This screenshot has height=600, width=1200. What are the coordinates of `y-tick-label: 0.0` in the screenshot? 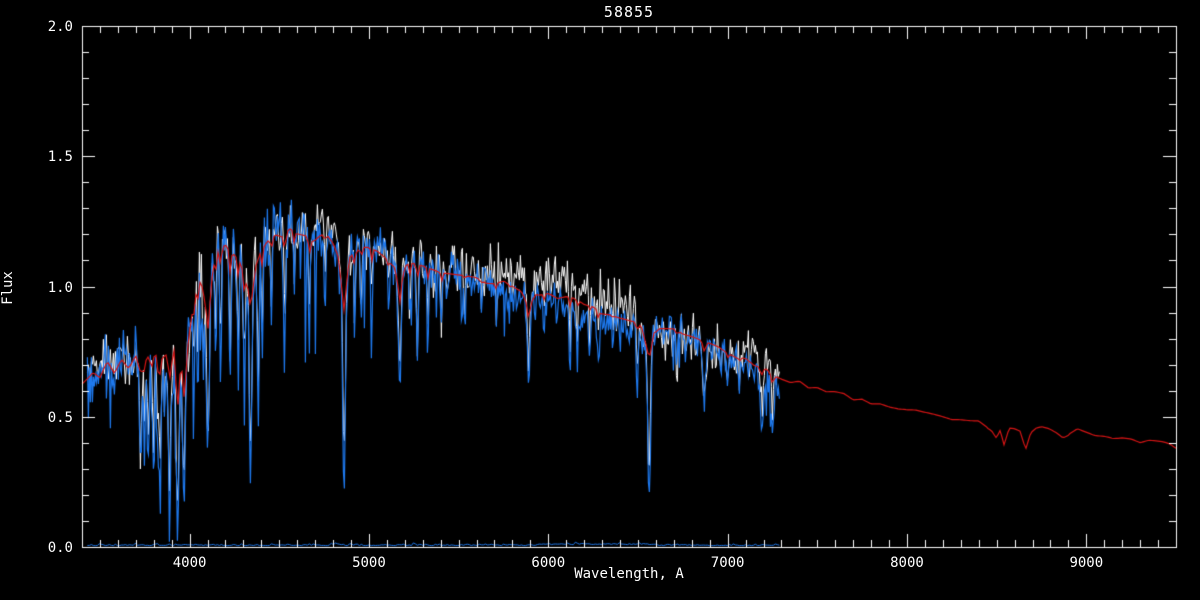 It's located at (60, 548).